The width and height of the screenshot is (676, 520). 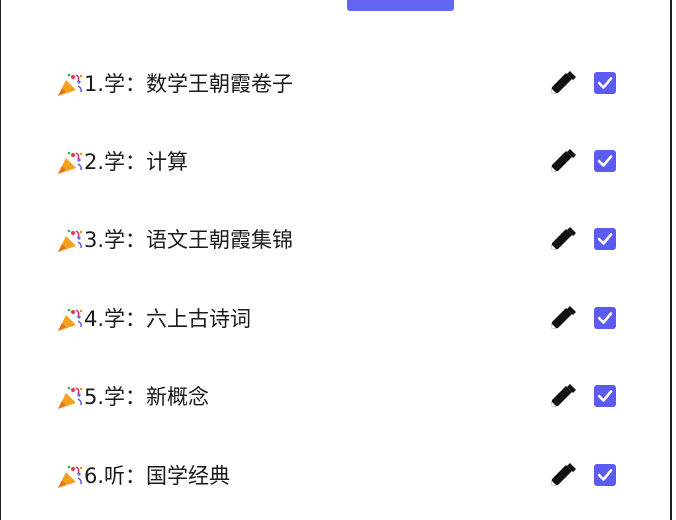 What do you see at coordinates (400, 5) in the screenshot?
I see `add-task-button` at bounding box center [400, 5].